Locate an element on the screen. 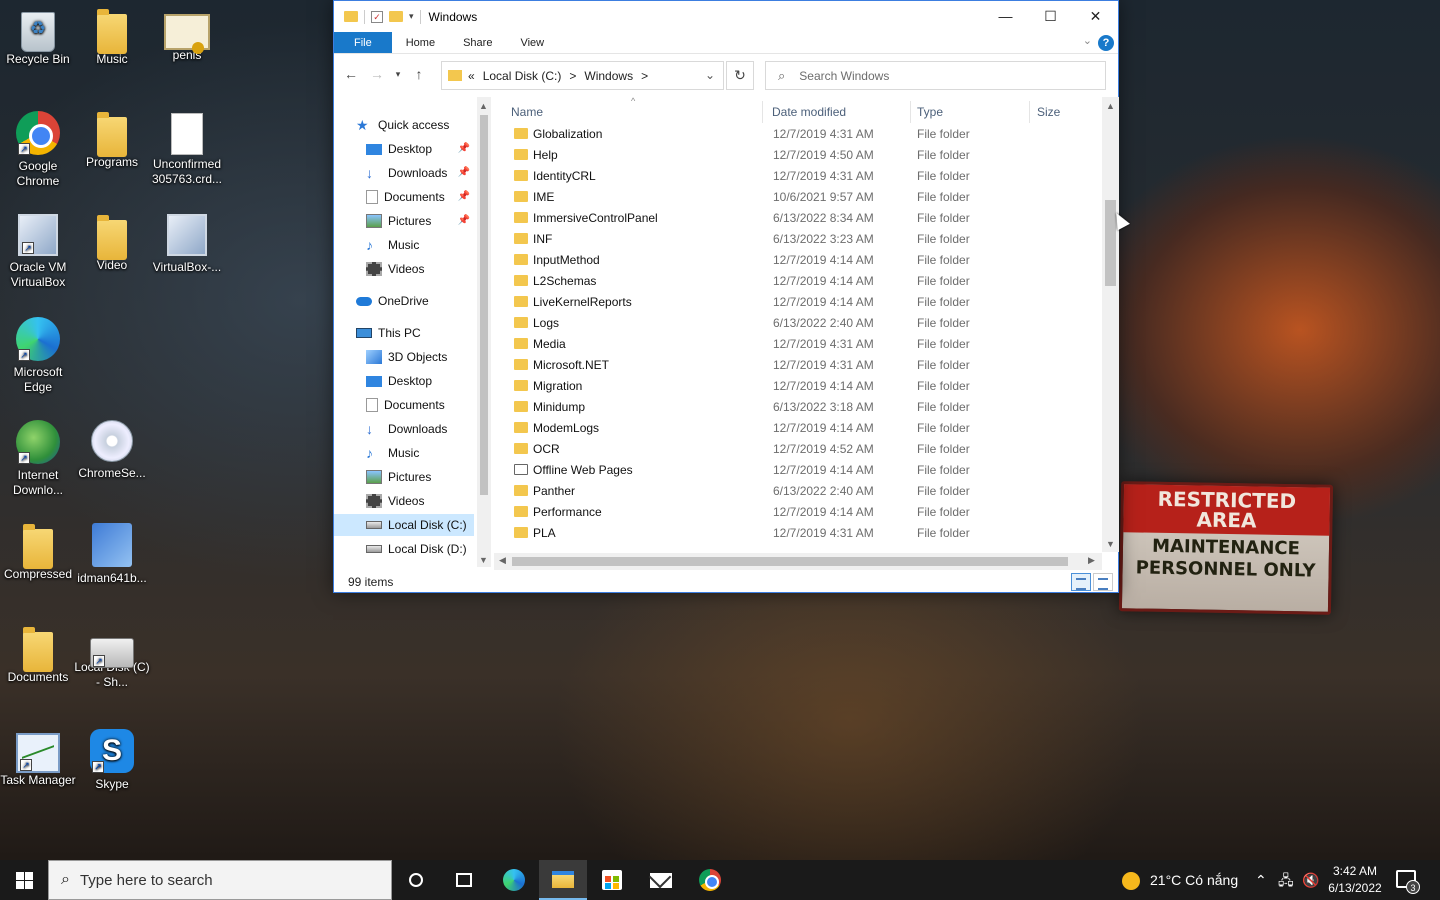  start-button is located at coordinates (24, 880).